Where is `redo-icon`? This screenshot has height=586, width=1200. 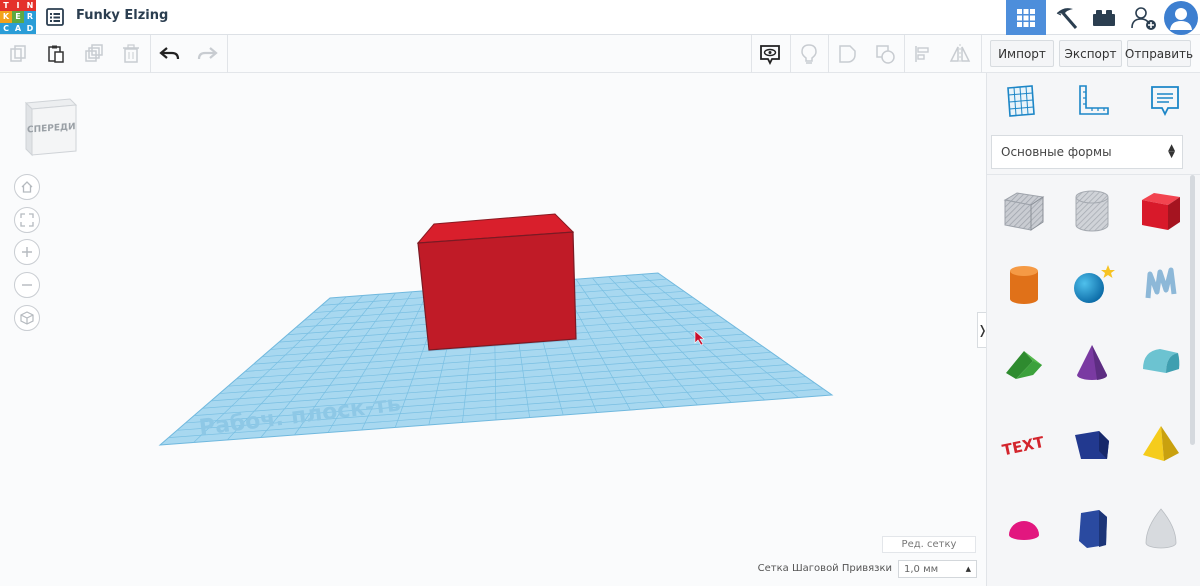
redo-icon is located at coordinates (207, 53).